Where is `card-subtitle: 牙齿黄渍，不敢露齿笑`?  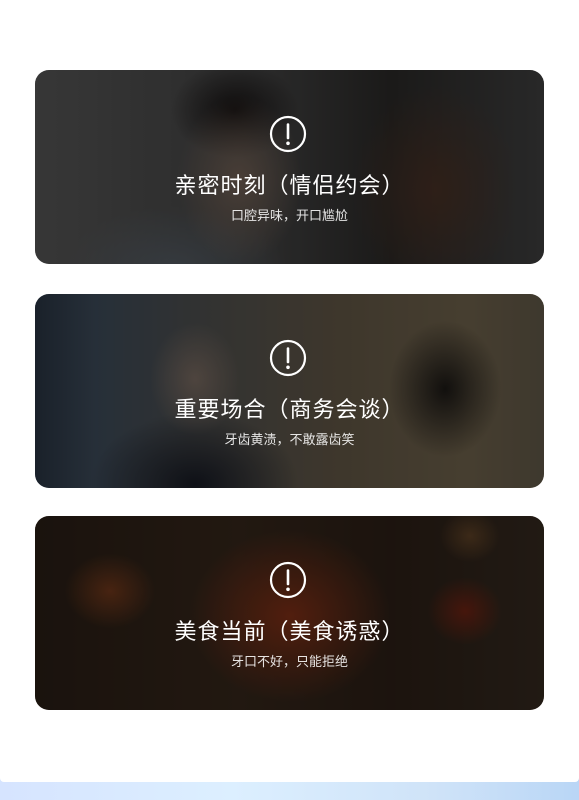 card-subtitle: 牙齿黄渍，不敢露齿笑 is located at coordinates (289, 440).